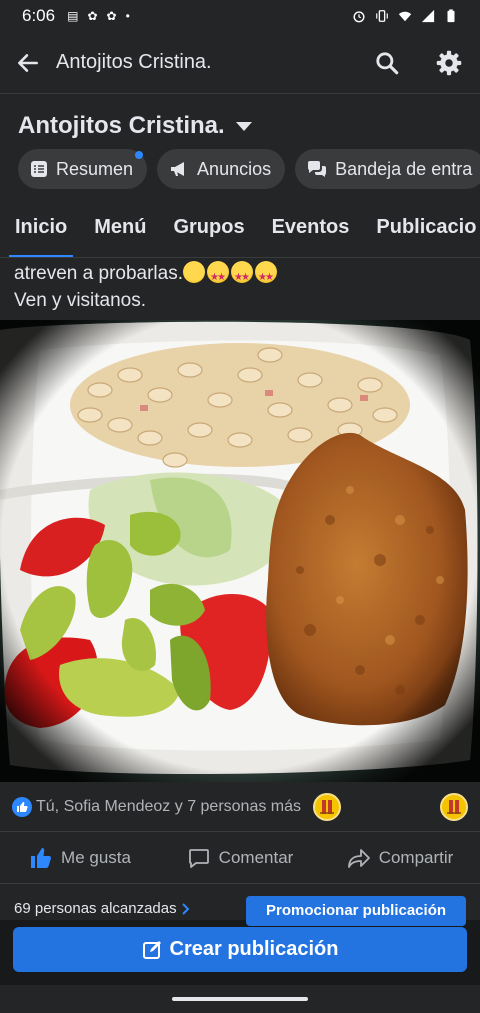  I want to click on like-thumb-icon, so click(41, 857).